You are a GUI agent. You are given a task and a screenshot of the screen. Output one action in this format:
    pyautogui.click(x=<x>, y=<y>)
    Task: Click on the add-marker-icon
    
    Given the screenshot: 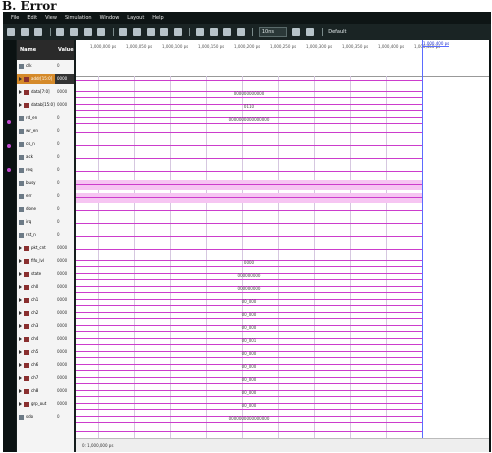 What is the action you would take?
    pyautogui.click(x=199, y=31)
    